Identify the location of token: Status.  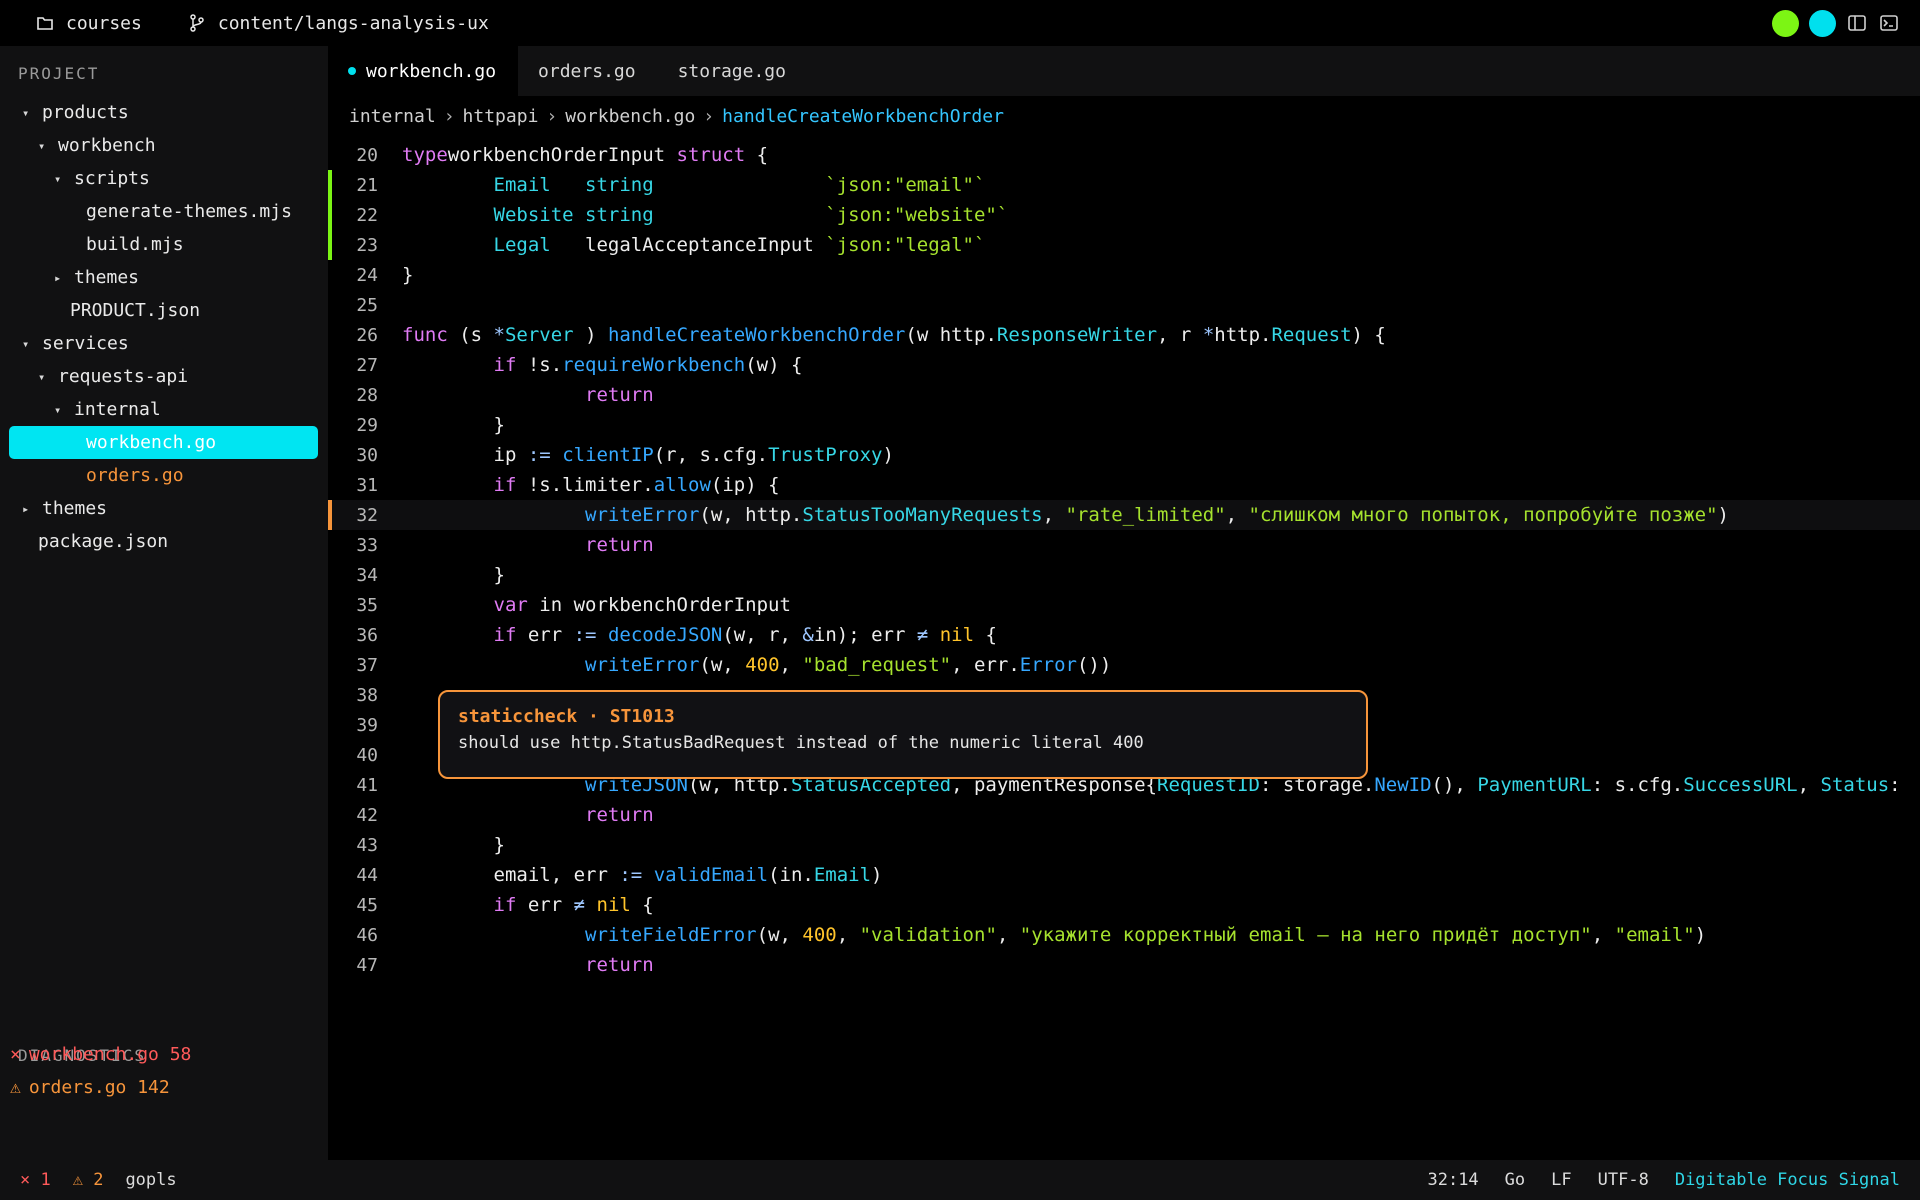
(1855, 785).